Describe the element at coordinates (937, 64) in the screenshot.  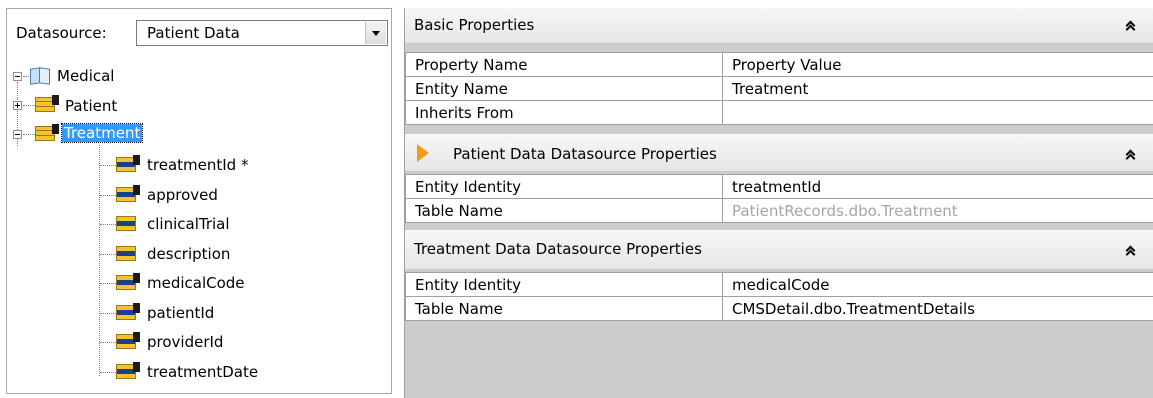
I see `column-header: Property Value` at that location.